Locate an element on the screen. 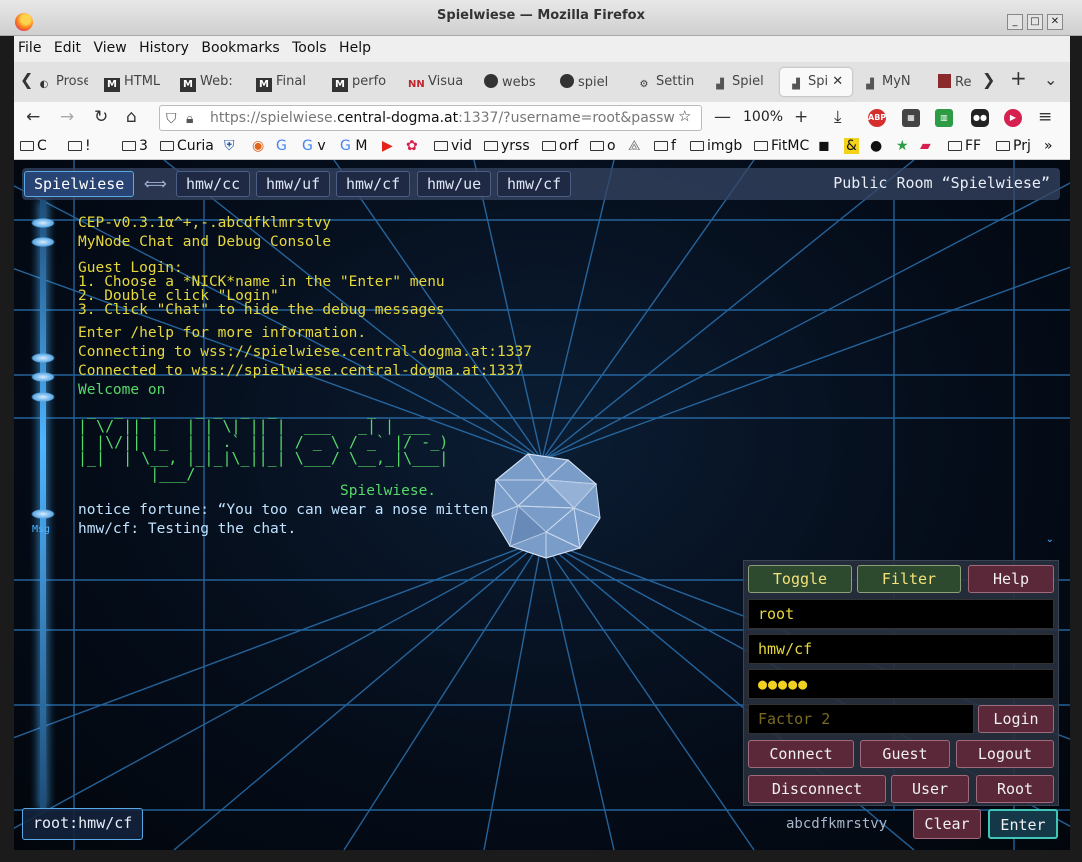  identity-badge: root:hmw/cf is located at coordinates (83, 824).